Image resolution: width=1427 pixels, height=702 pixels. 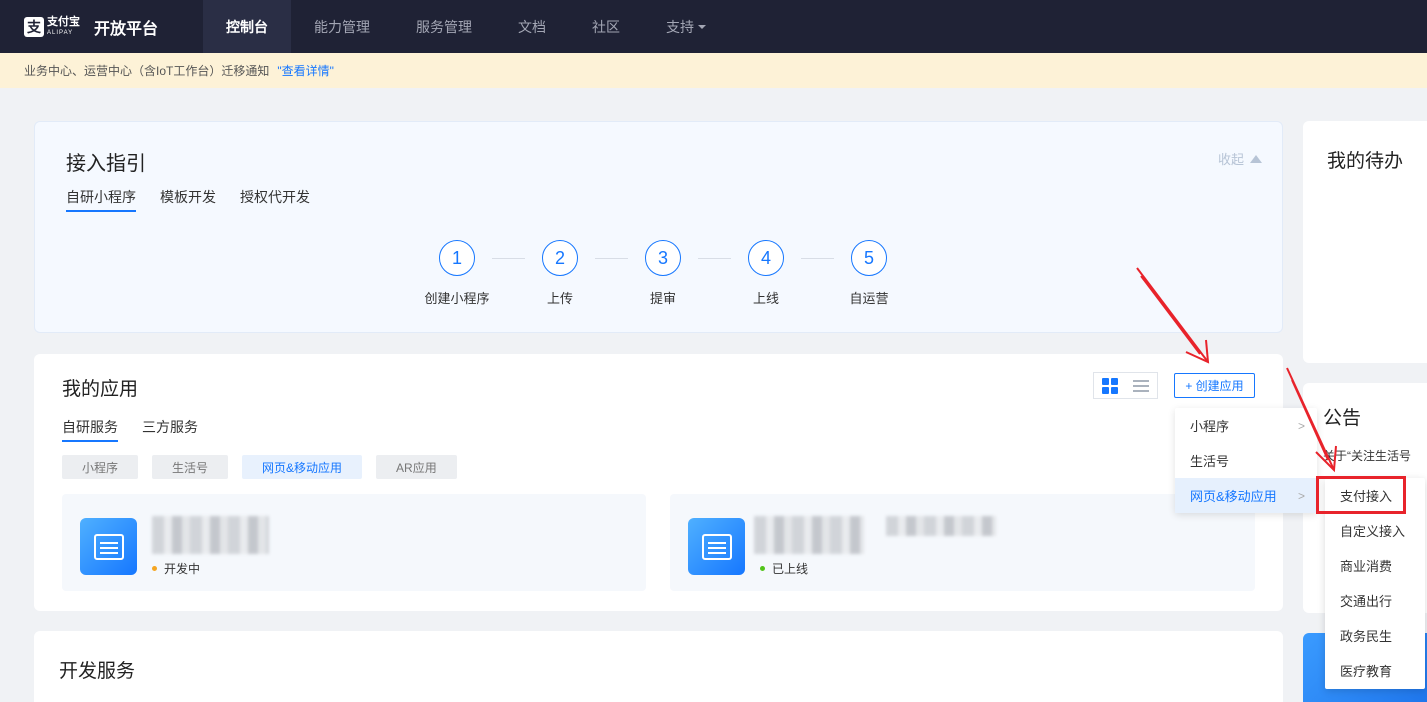 What do you see at coordinates (790, 569) in the screenshot?
I see `status-label: 已上线` at bounding box center [790, 569].